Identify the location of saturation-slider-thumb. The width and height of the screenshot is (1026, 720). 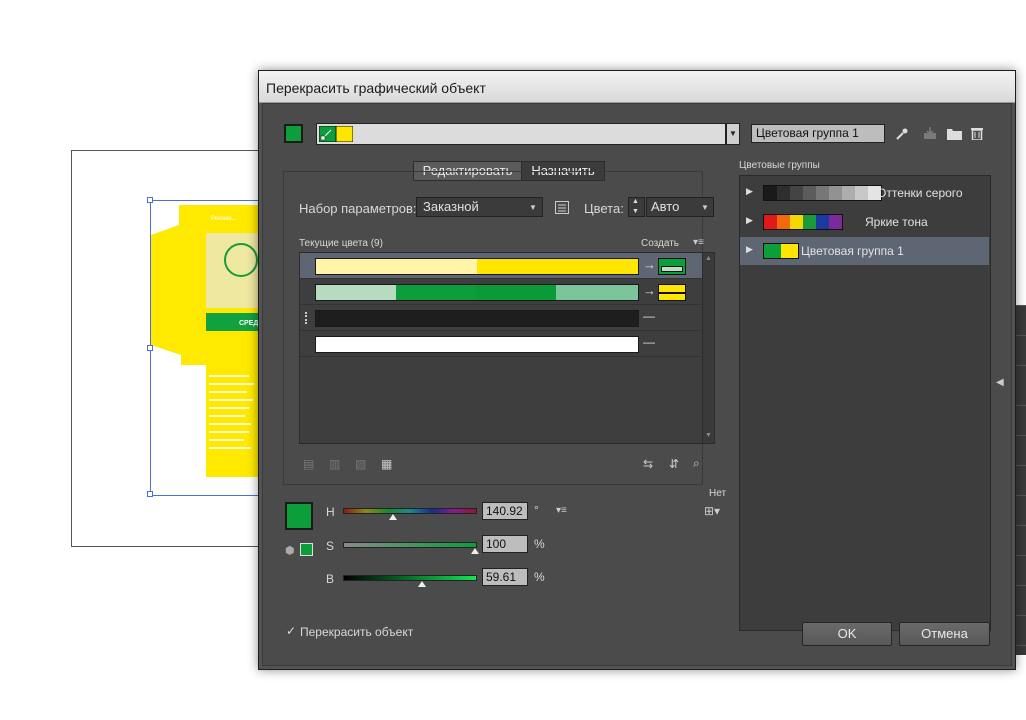
(475, 551).